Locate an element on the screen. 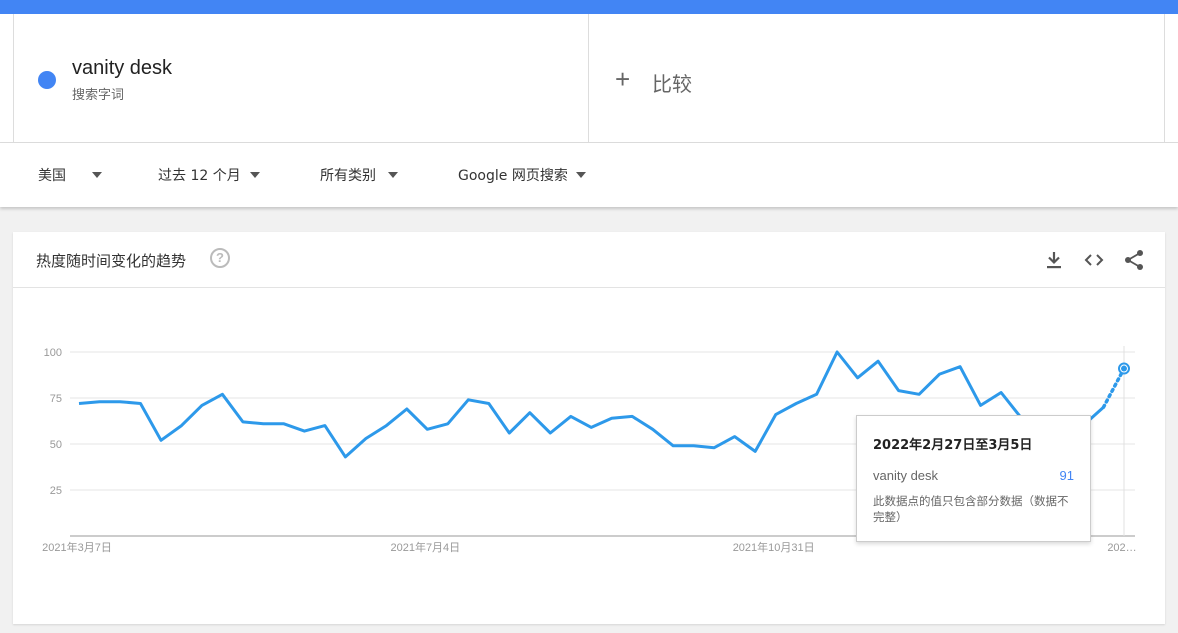 This screenshot has height=633, width=1178. tooltip-note: 此数据点的值只包含部分数据（数据不完整） is located at coordinates (971, 509).